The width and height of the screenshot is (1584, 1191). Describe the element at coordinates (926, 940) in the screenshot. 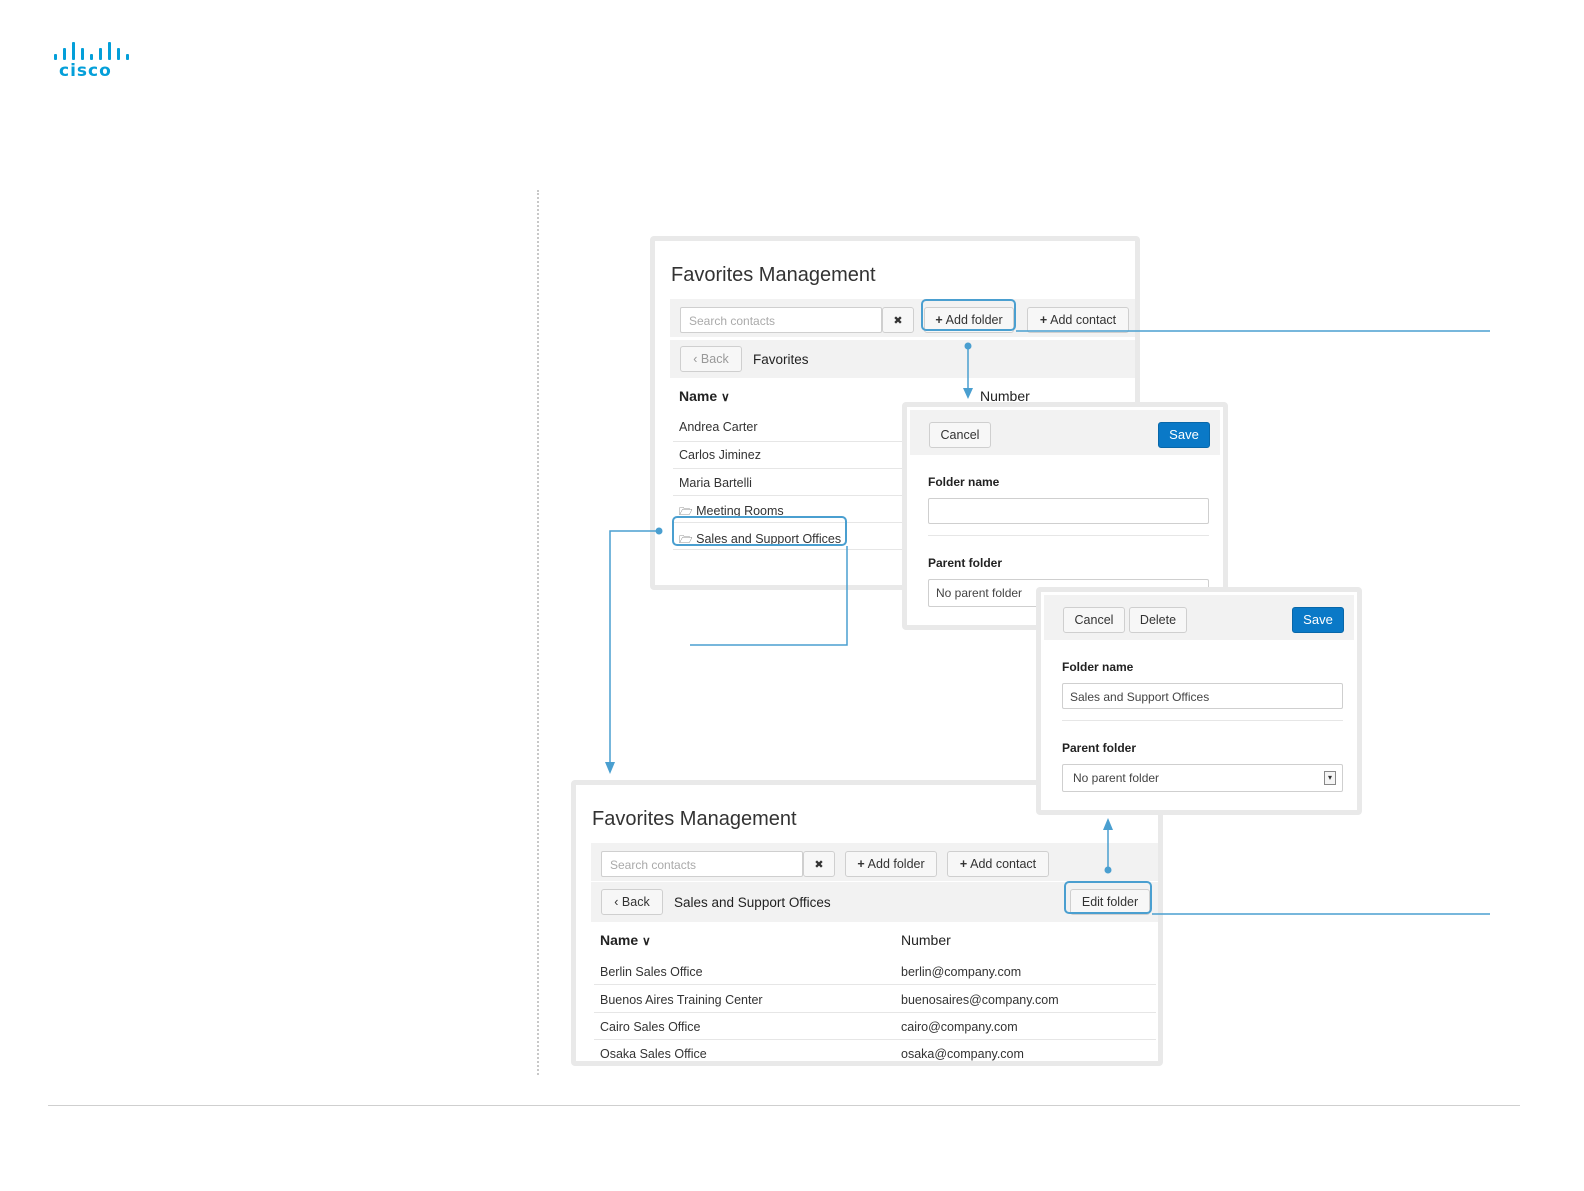

I see `column-header-number: Number` at that location.